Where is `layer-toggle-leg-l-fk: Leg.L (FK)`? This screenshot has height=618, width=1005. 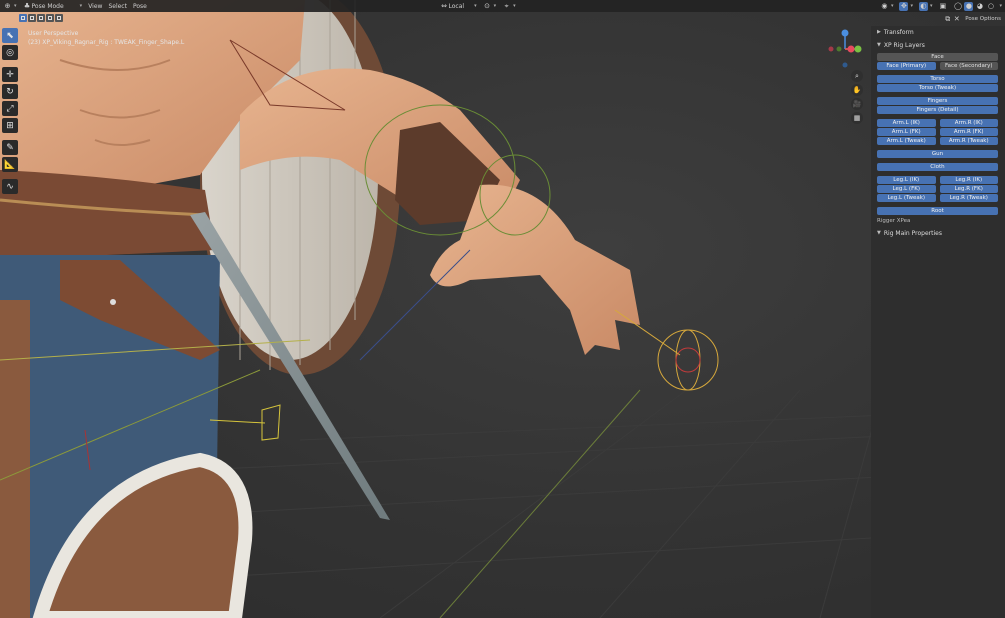 layer-toggle-leg-l-fk: Leg.L (FK) is located at coordinates (906, 189).